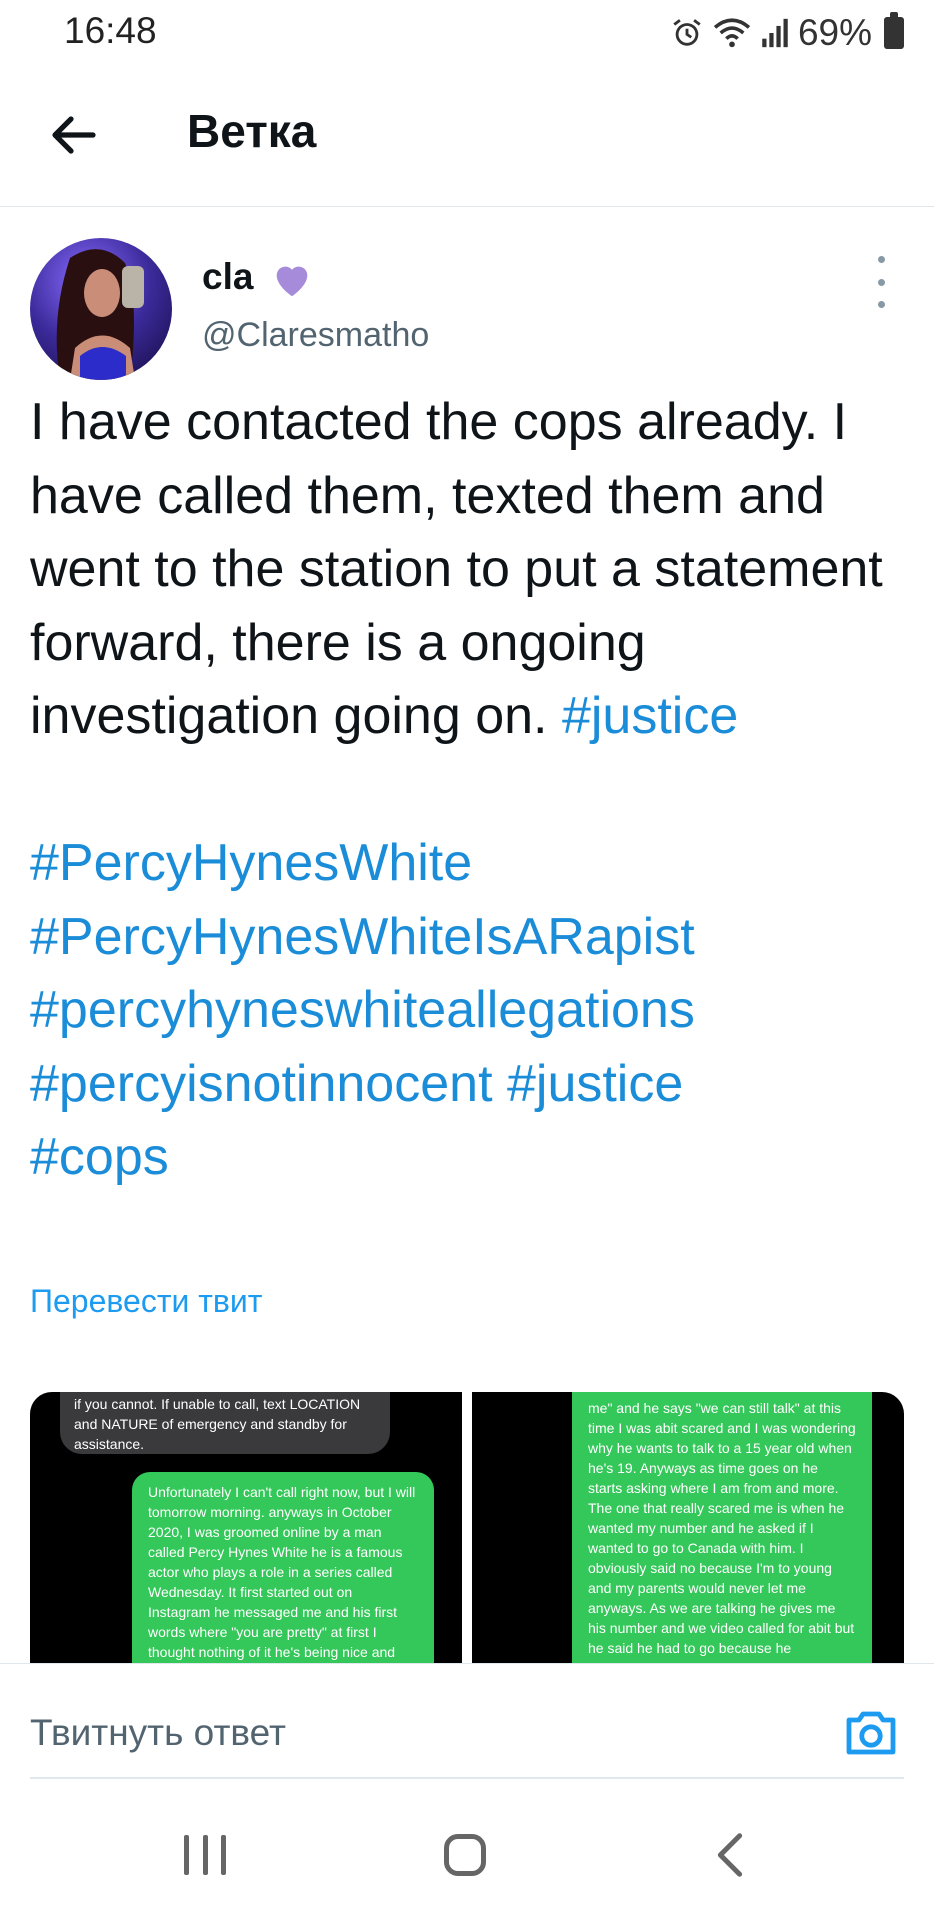 Image resolution: width=934 pixels, height=1920 pixels. Describe the element at coordinates (252, 131) in the screenshot. I see `page-title: Ветка` at that location.